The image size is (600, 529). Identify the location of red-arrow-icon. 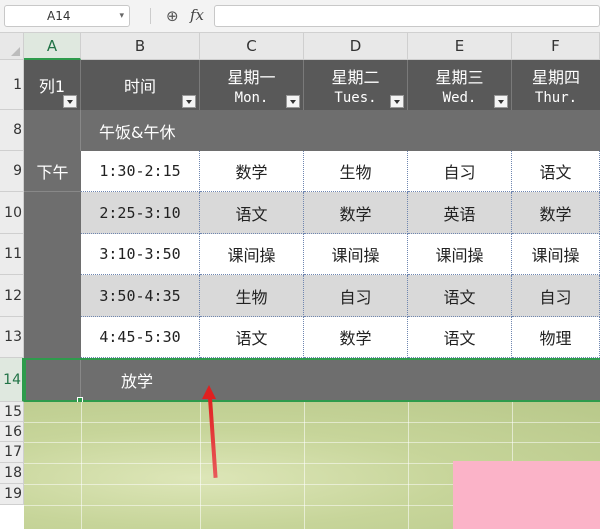
(209, 392).